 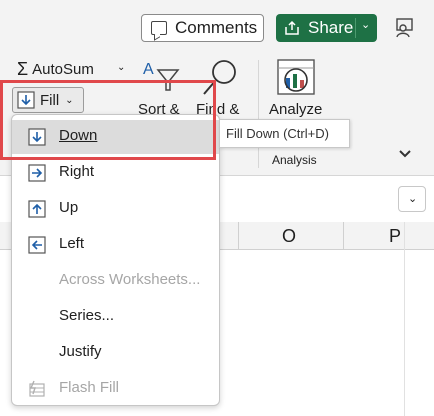 I want to click on menu-item-up: Up, so click(x=115, y=209).